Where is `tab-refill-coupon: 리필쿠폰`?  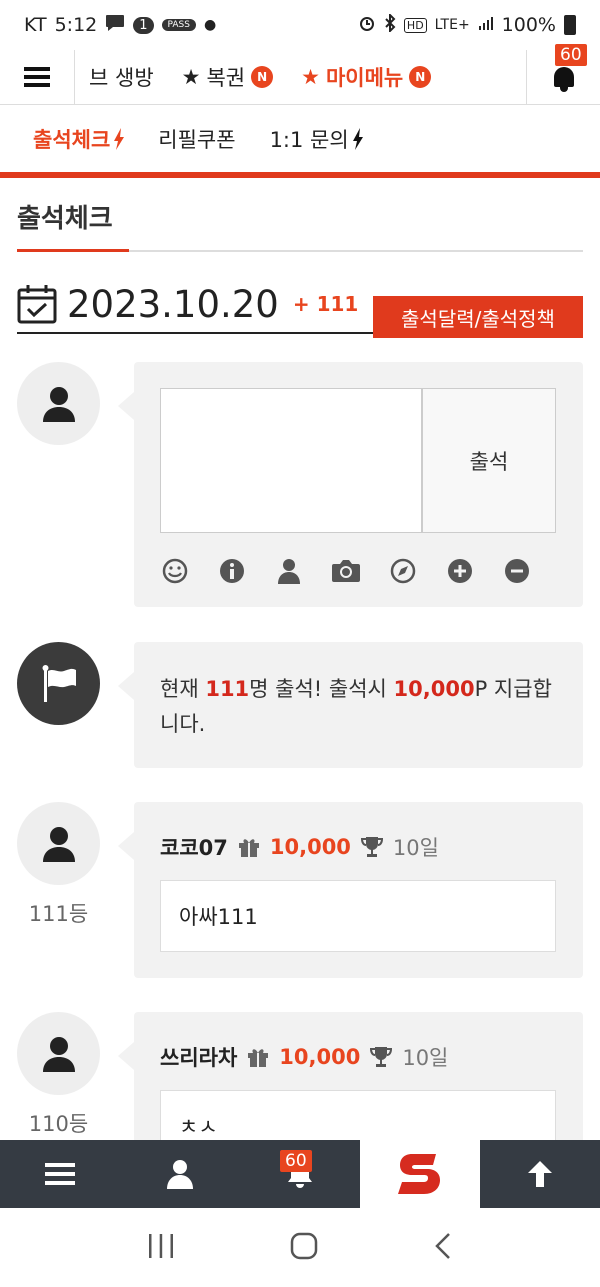
tab-refill-coupon: 리필쿠폰 is located at coordinates (196, 139).